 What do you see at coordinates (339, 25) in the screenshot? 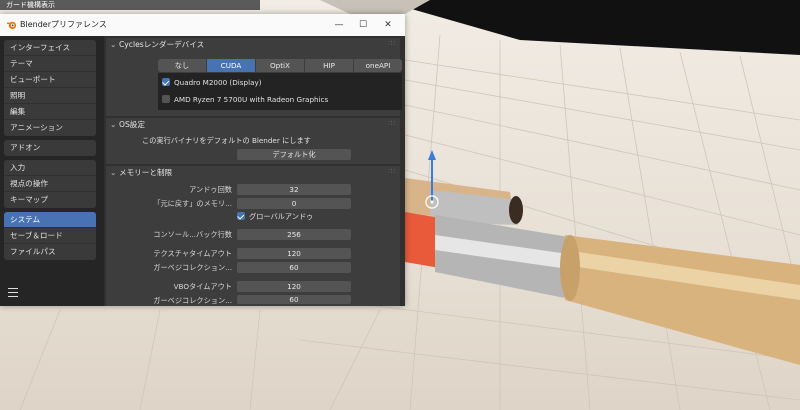
I see `minimize-icon: —` at bounding box center [339, 25].